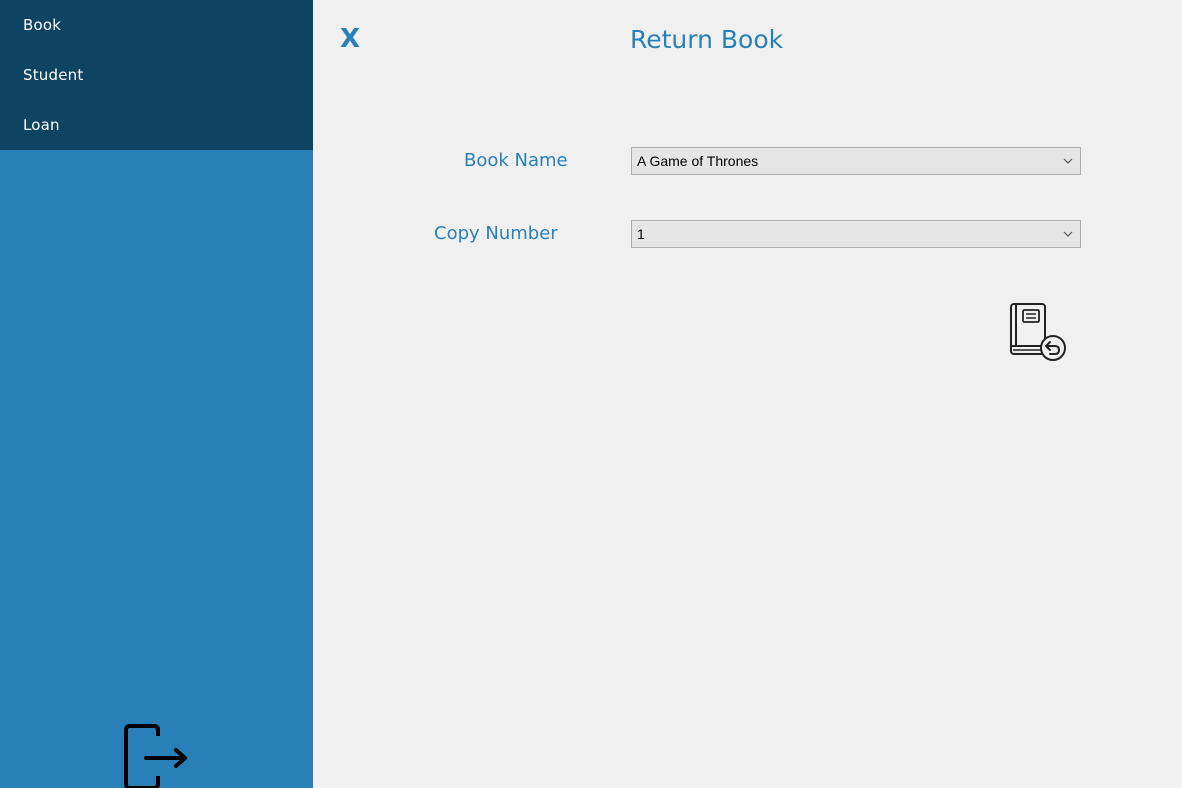  What do you see at coordinates (53, 75) in the screenshot?
I see `sidebar-item-student: Student` at bounding box center [53, 75].